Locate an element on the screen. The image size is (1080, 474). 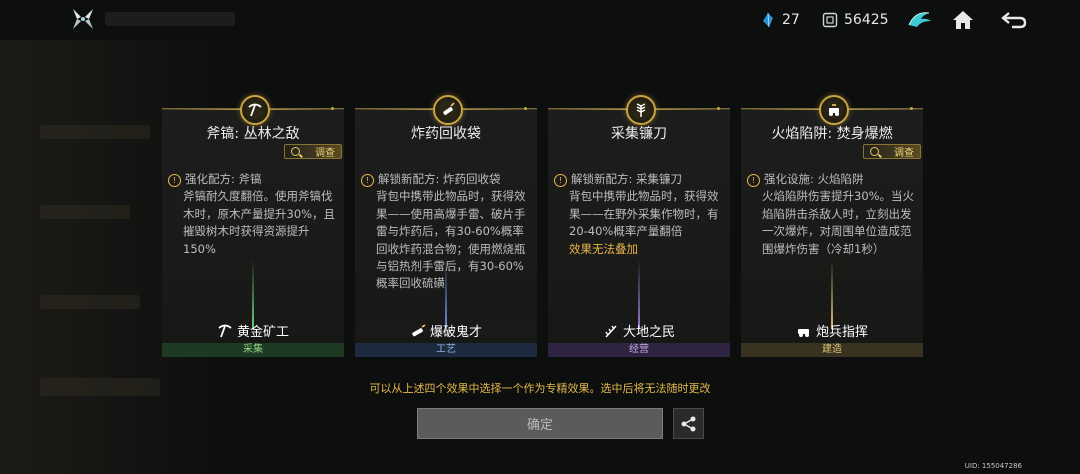
specialist-name: 大地之民 is located at coordinates (639, 330).